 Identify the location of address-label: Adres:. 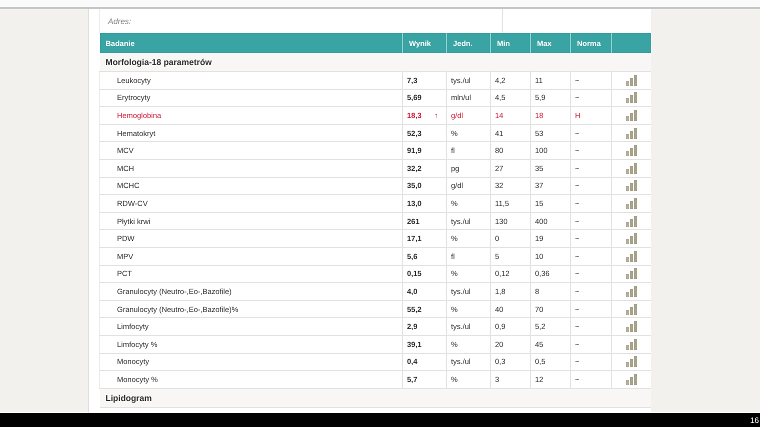
(120, 21).